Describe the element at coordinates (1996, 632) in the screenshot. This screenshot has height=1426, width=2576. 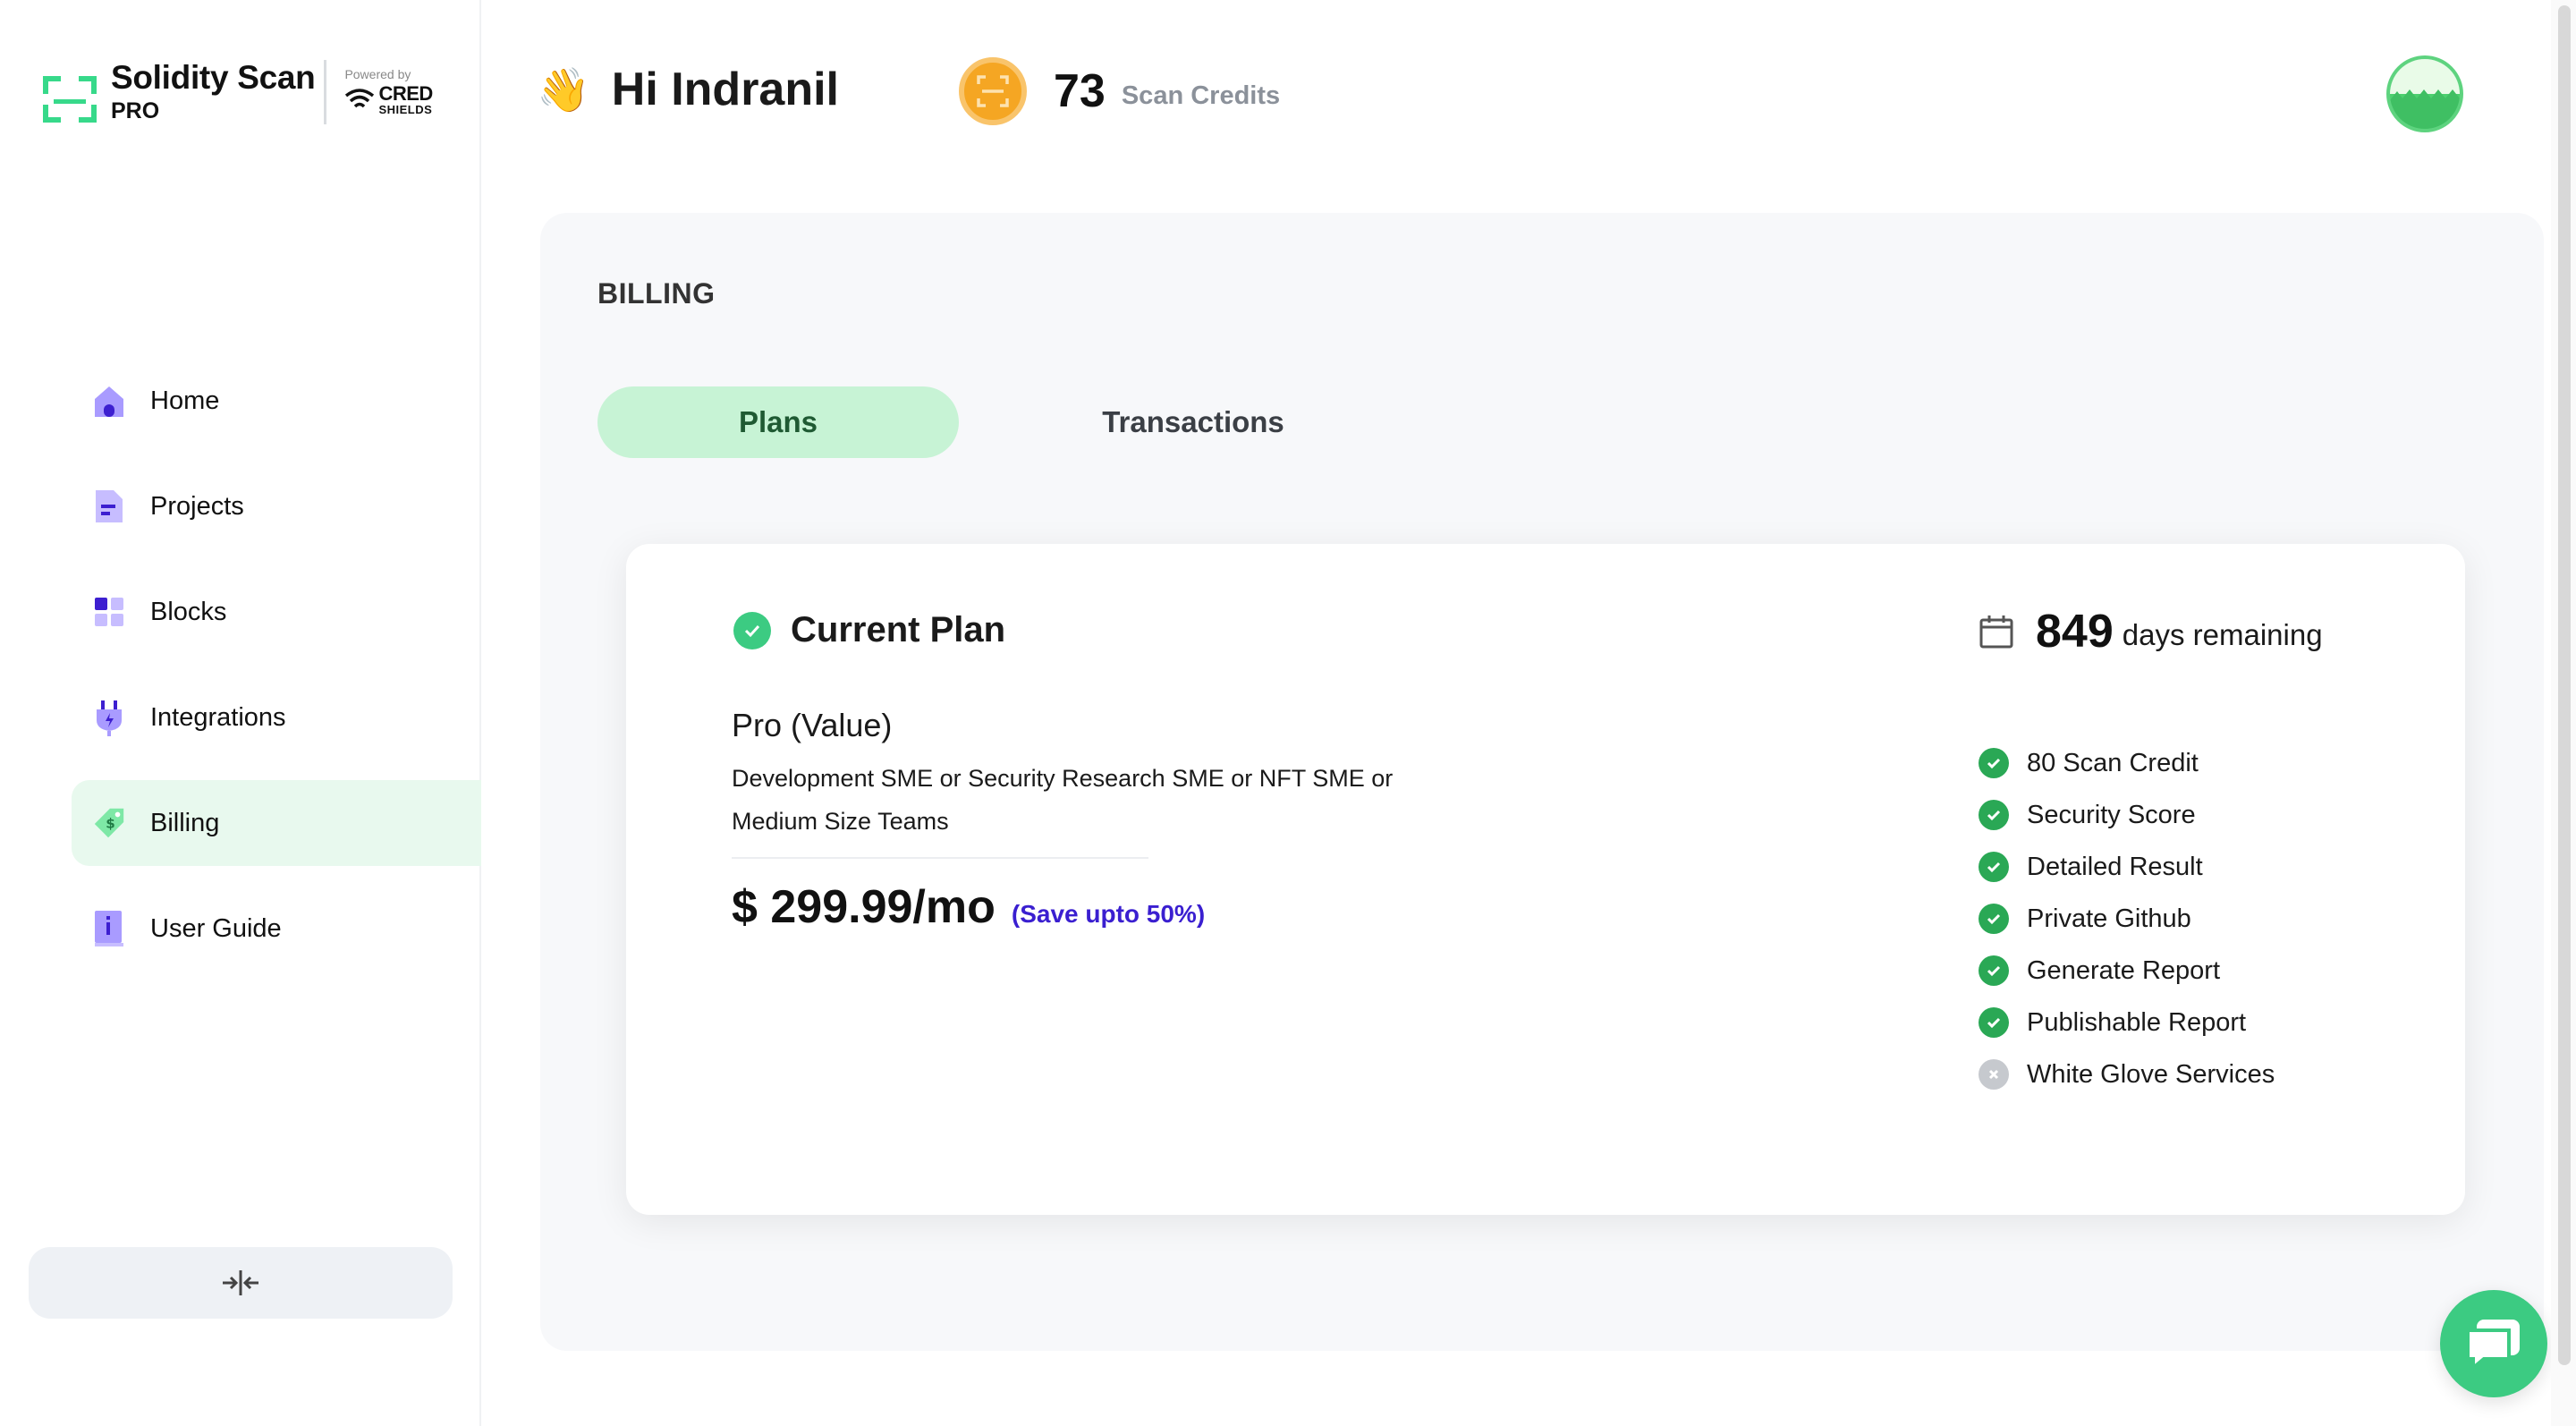
I see `calendar-icon` at that location.